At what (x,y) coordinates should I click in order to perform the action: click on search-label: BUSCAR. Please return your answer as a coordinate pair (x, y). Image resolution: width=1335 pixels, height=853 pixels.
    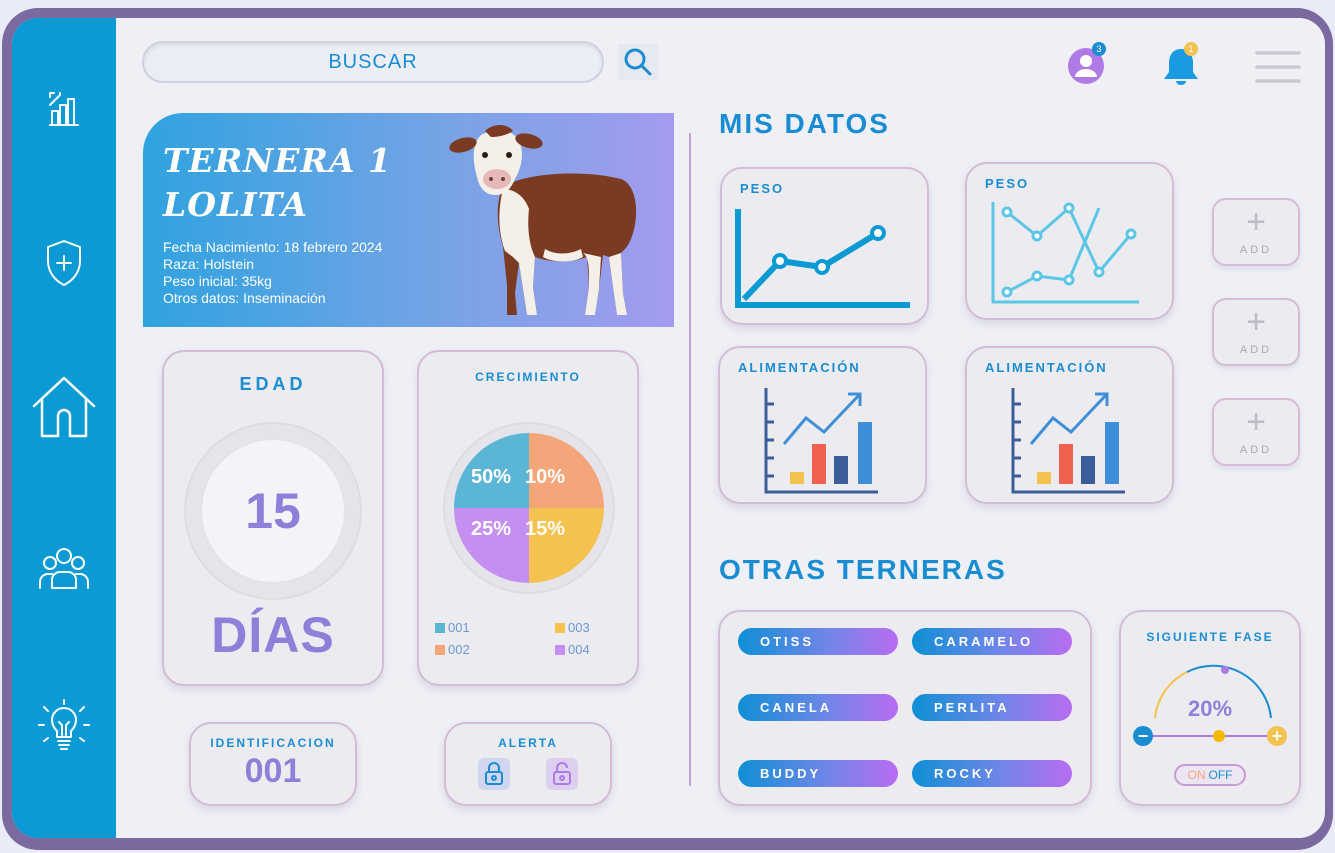
    Looking at the image, I should click on (373, 61).